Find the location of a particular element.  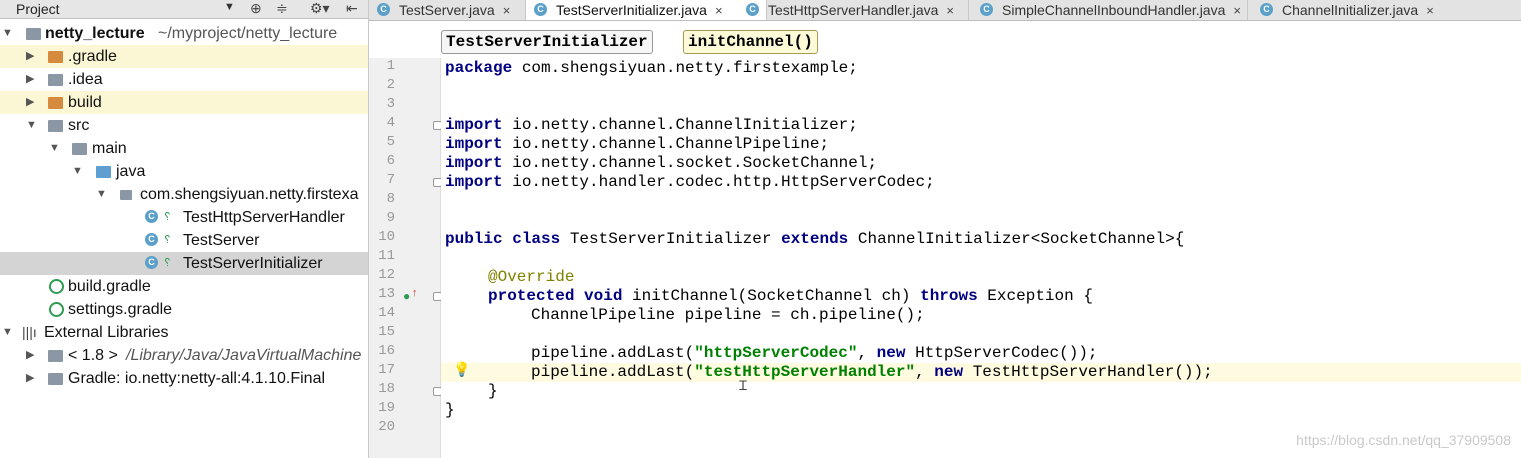

tree-item-idea: ▶ .idea is located at coordinates (184, 79).